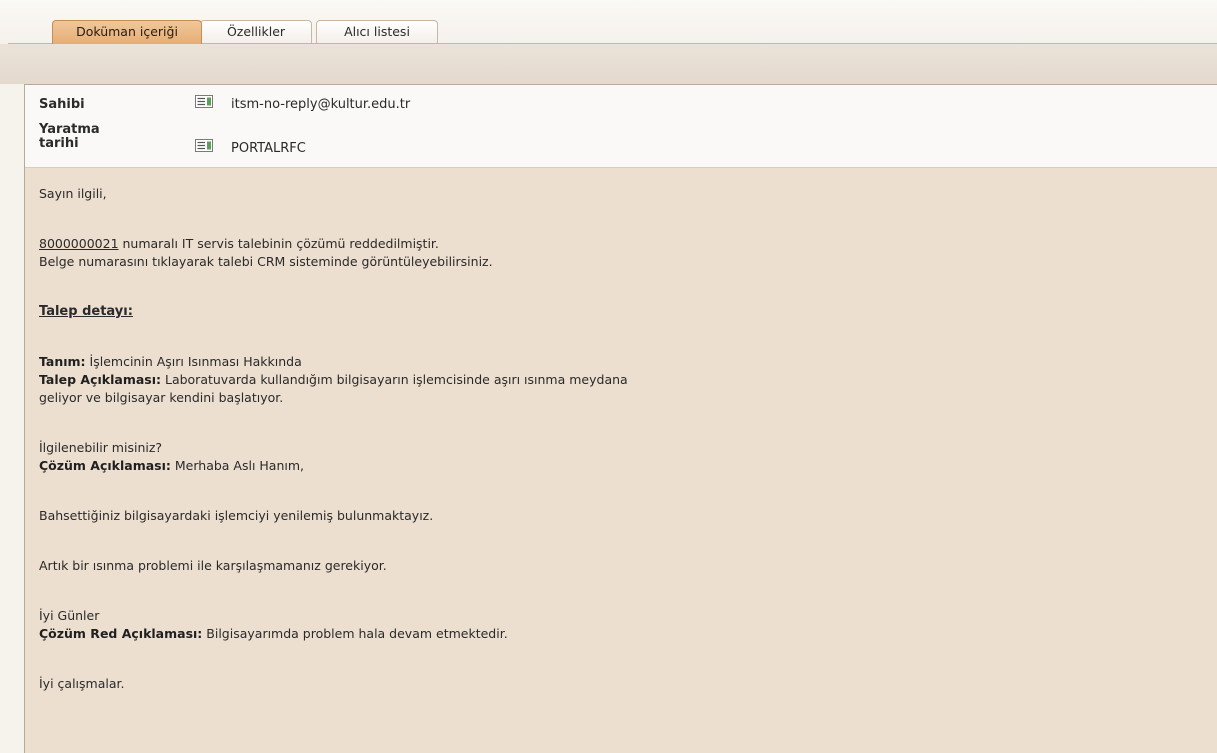 The width and height of the screenshot is (1217, 753). What do you see at coordinates (62, 104) in the screenshot?
I see `owner-label: Sahibi` at bounding box center [62, 104].